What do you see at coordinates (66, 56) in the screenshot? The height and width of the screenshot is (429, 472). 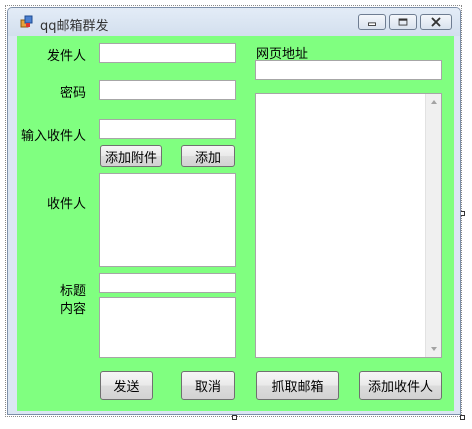 I see `sender-label: 发件人` at bounding box center [66, 56].